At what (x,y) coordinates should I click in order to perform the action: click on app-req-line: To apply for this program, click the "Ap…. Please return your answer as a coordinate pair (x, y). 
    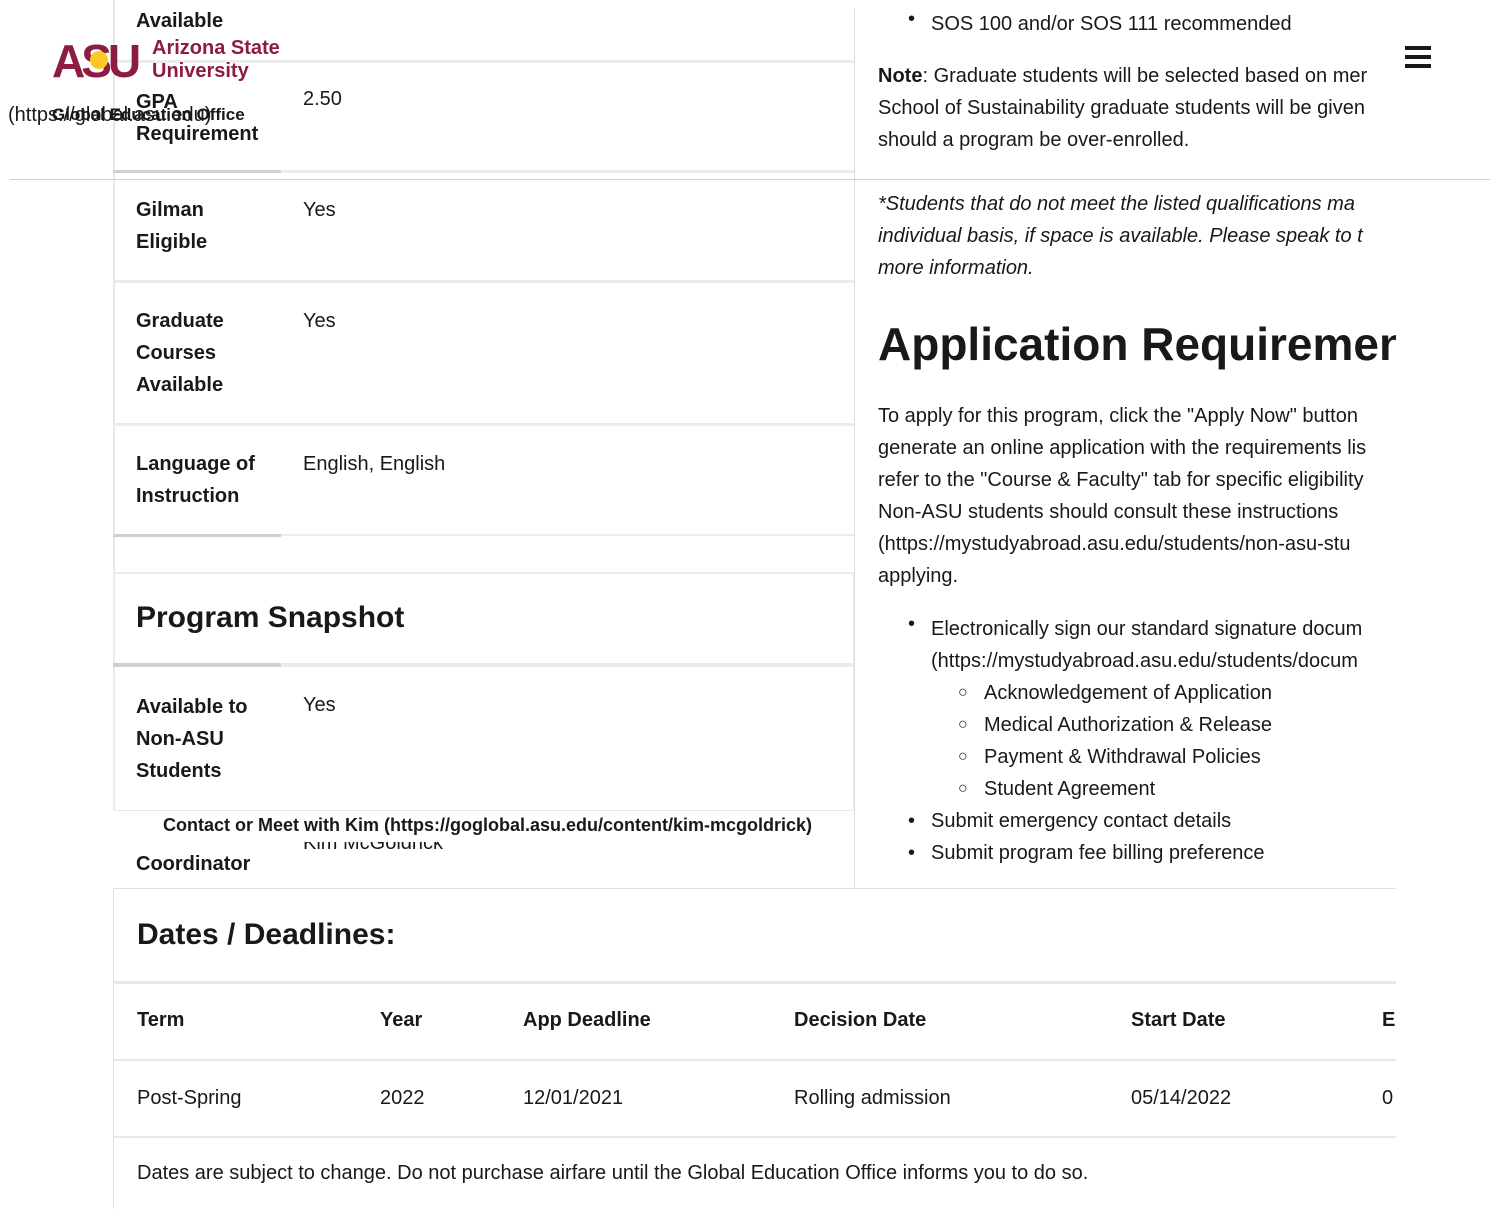
    Looking at the image, I should click on (1118, 416).